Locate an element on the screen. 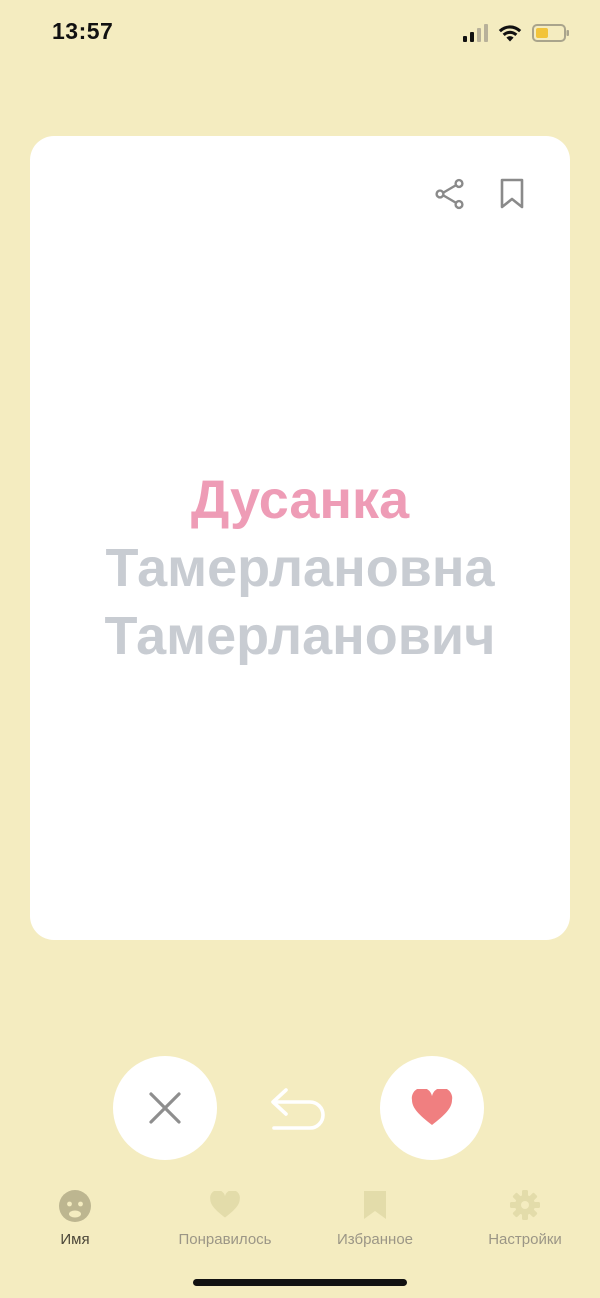 This screenshot has height=1298, width=600. undo-button is located at coordinates (299, 1108).